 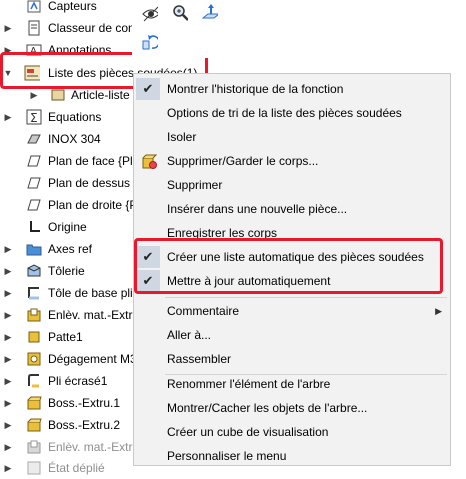 What do you see at coordinates (72, 6) in the screenshot?
I see `tree-item-label: Capteurs` at bounding box center [72, 6].